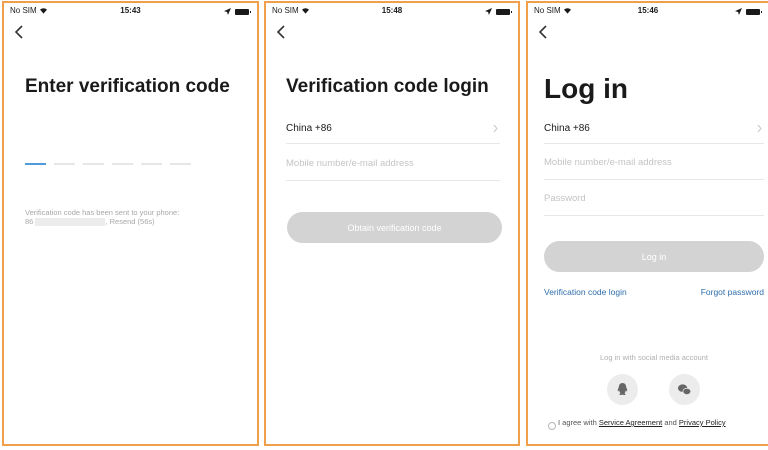 Image resolution: width=768 pixels, height=450 pixels. What do you see at coordinates (630, 422) in the screenshot?
I see `service-agreement-link: Service Agreement` at bounding box center [630, 422].